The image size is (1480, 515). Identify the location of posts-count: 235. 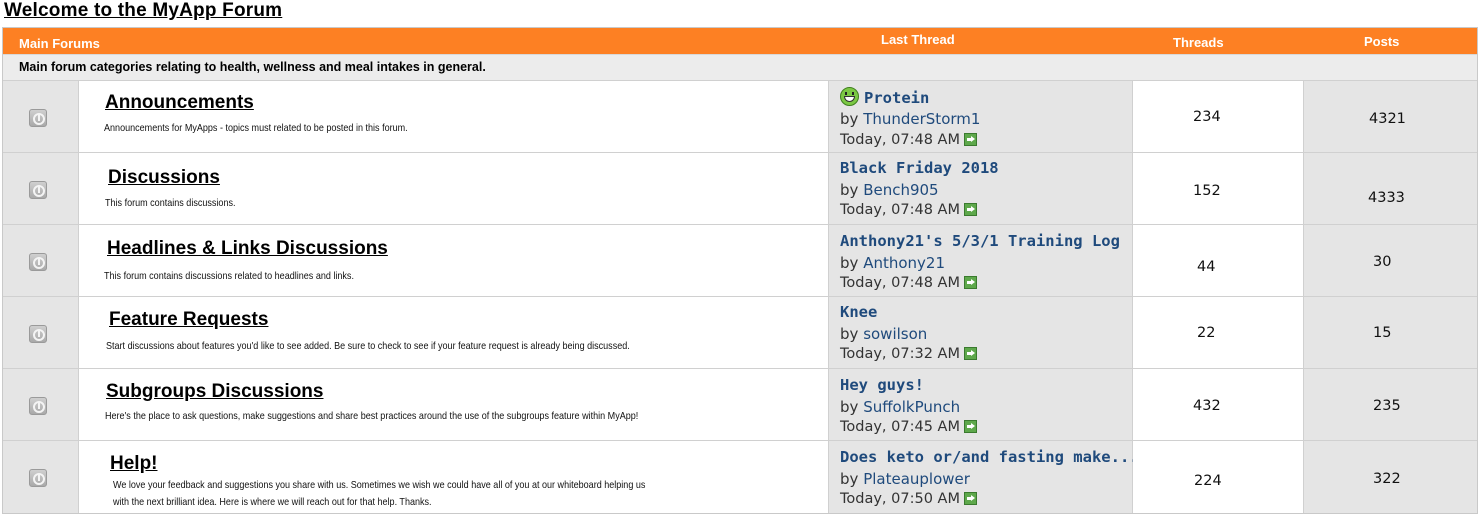
(1387, 406).